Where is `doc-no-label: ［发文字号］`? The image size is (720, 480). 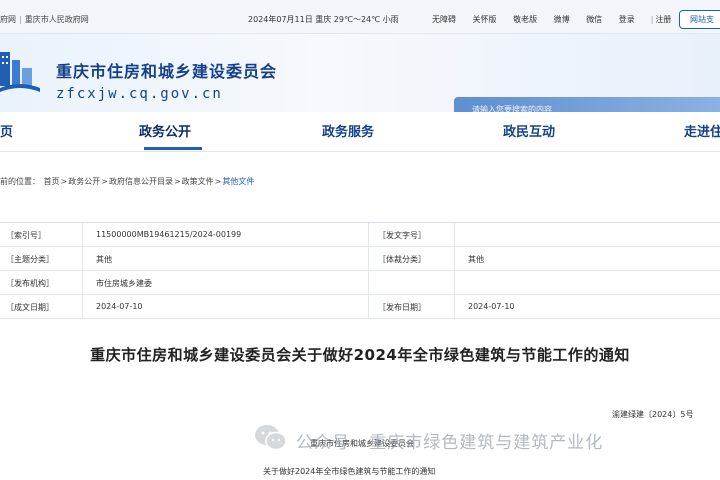
doc-no-label: ［发文字号］ is located at coordinates (402, 235).